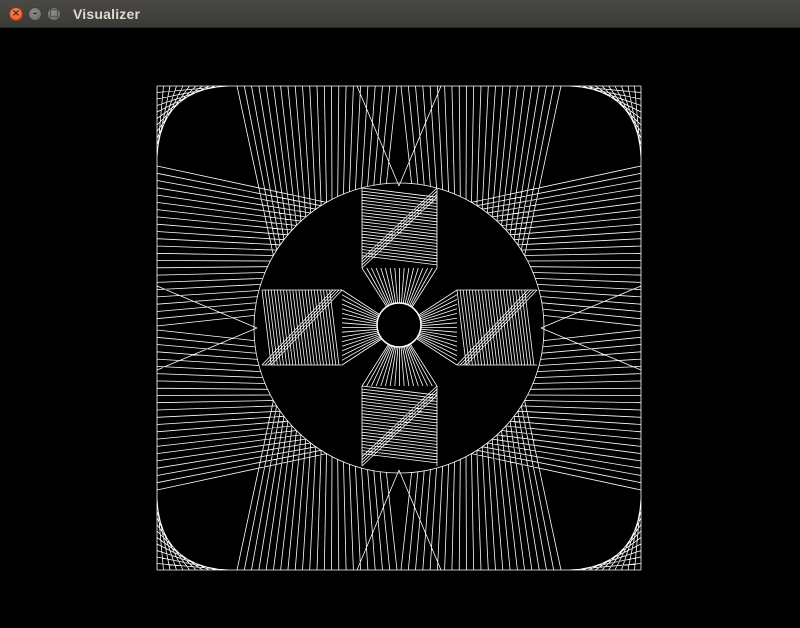  Describe the element at coordinates (399, 325) in the screenshot. I see `center-circle` at that location.